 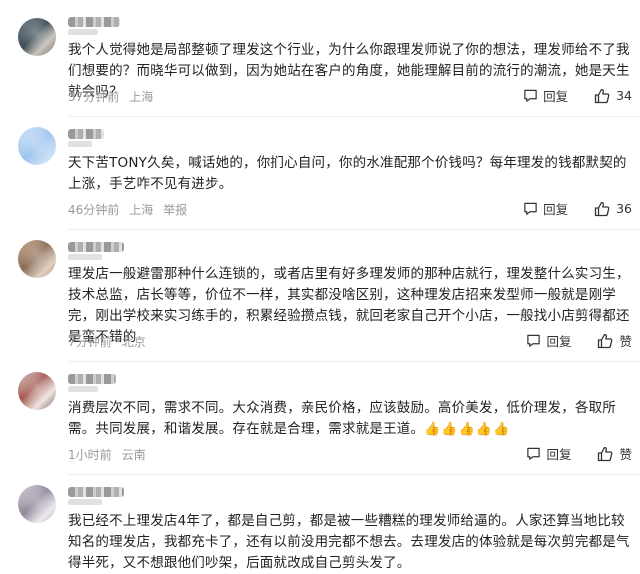 What do you see at coordinates (127, 209) in the screenshot?
I see `comment-meta: 46分钟前 上海 举报` at bounding box center [127, 209].